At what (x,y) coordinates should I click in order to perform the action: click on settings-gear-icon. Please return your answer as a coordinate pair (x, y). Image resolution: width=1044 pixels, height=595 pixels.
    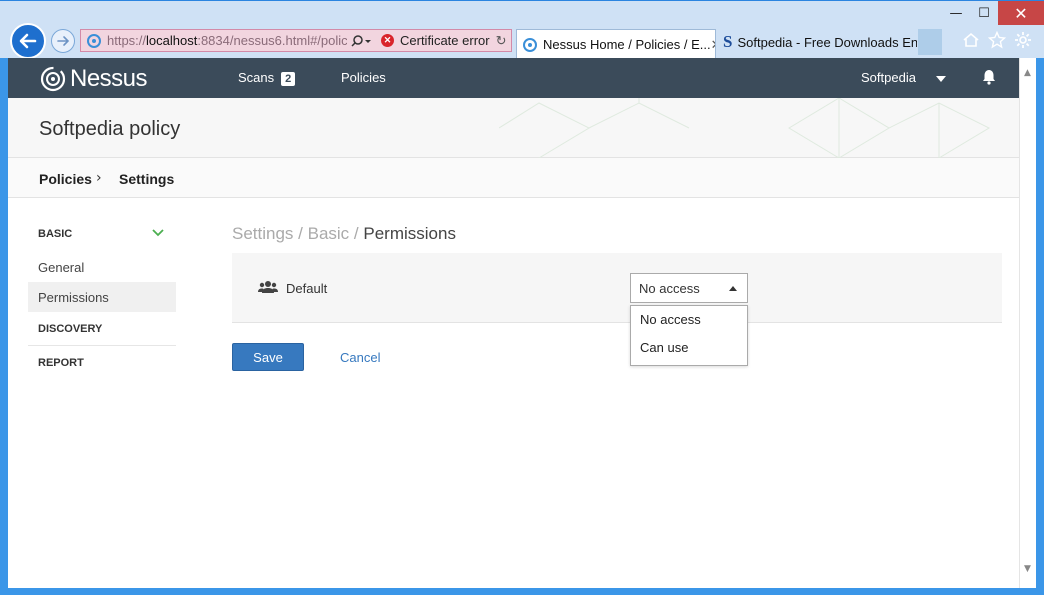
    Looking at the image, I should click on (1023, 40).